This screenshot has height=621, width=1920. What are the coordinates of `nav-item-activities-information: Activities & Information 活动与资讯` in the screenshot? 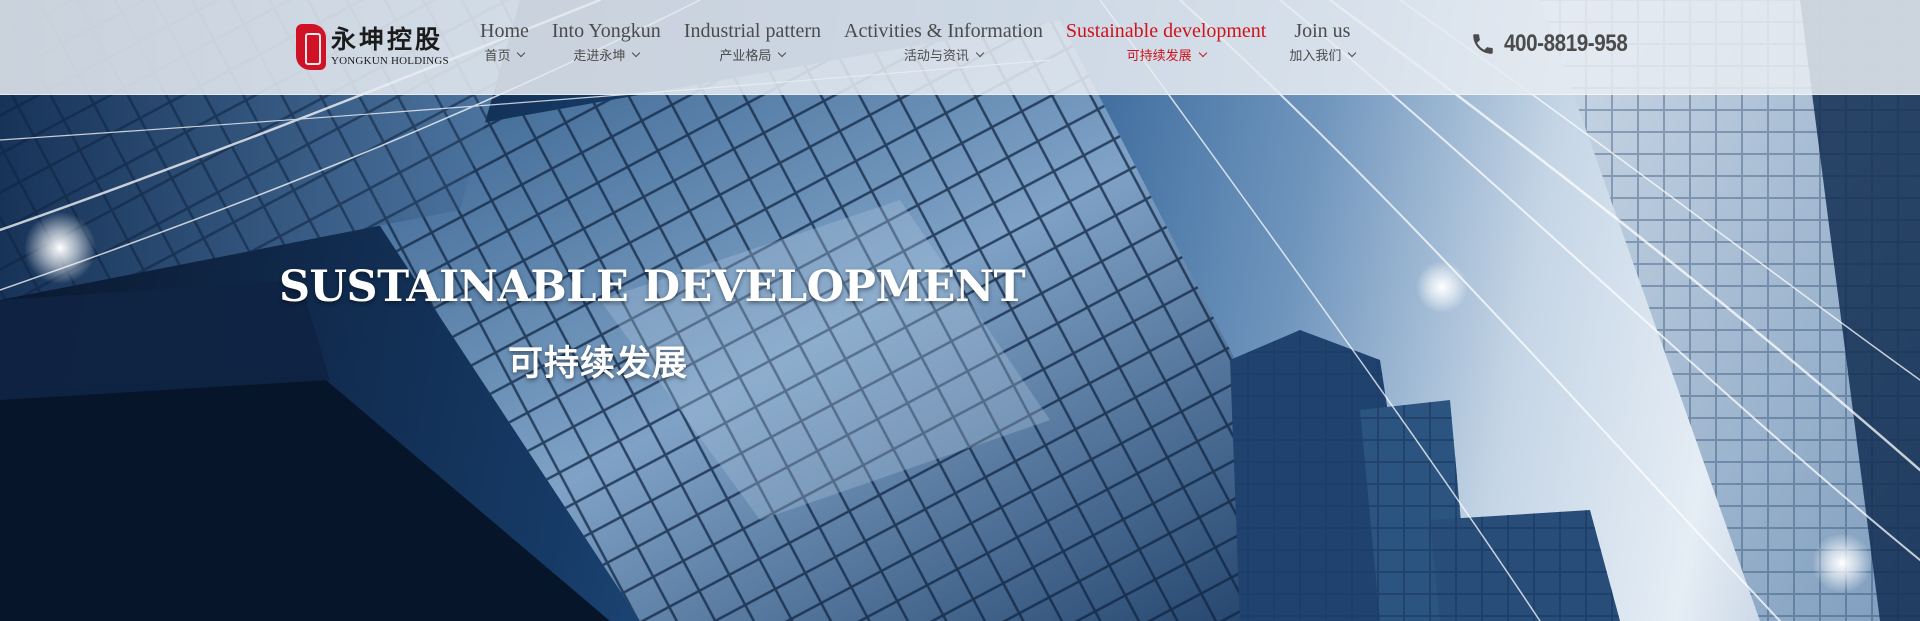 It's located at (943, 41).